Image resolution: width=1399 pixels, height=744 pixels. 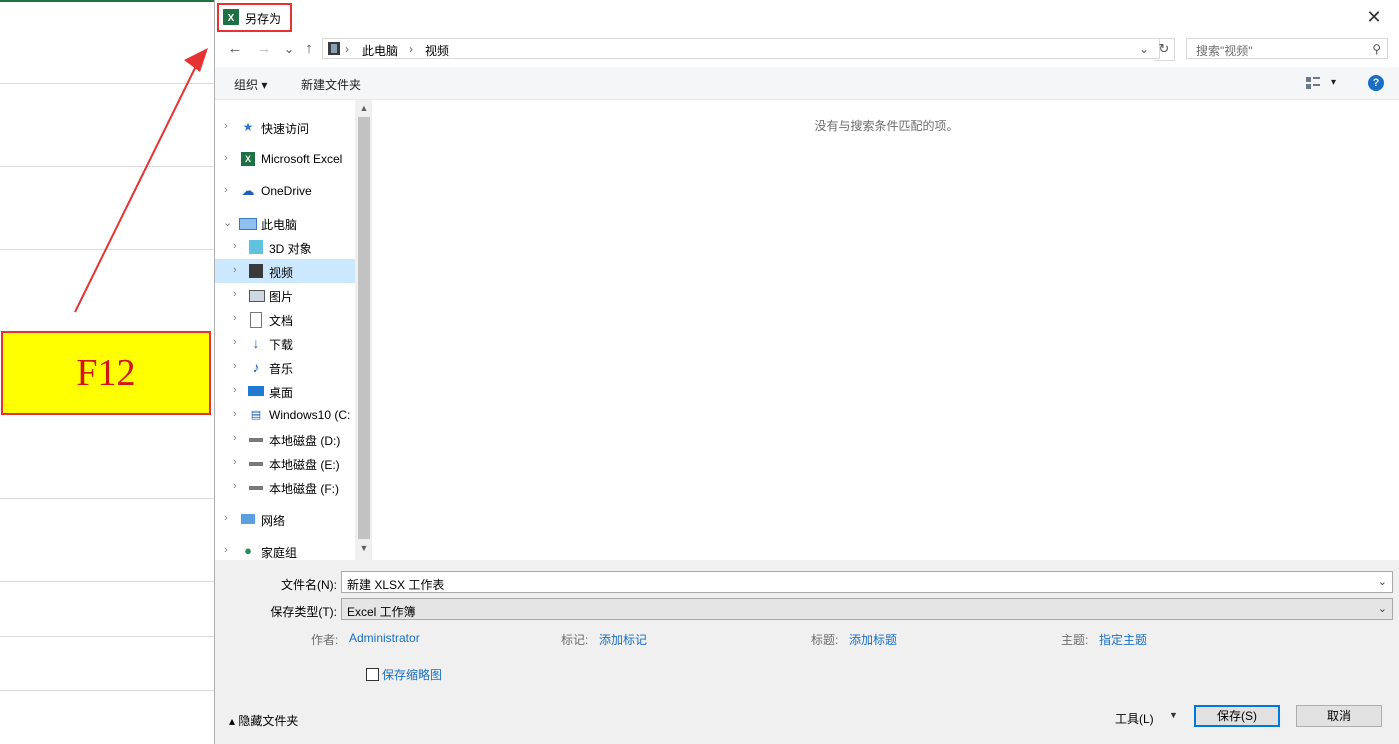 What do you see at coordinates (1339, 716) in the screenshot?
I see `cancel-button: 取消` at bounding box center [1339, 716].